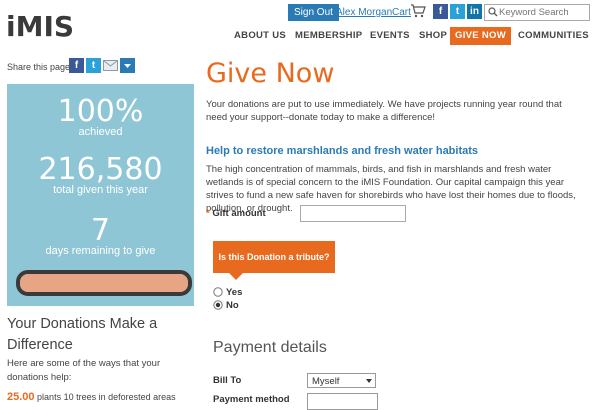 This screenshot has height=410, width=600. I want to click on tribute-yes-label: Yes, so click(234, 292).